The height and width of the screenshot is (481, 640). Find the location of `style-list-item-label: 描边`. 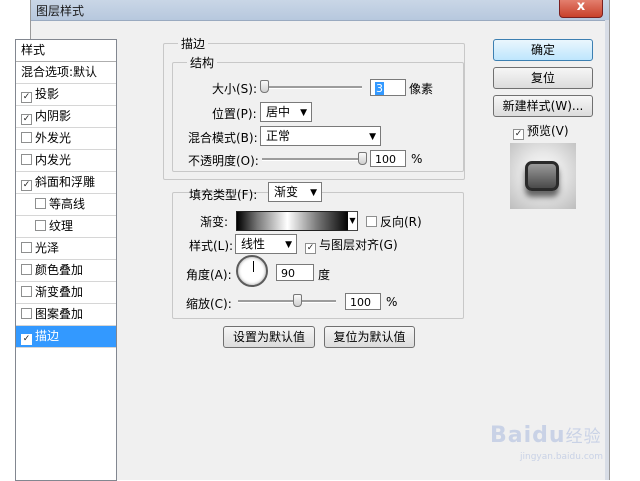

style-list-item-label: 描边 is located at coordinates (47, 336).